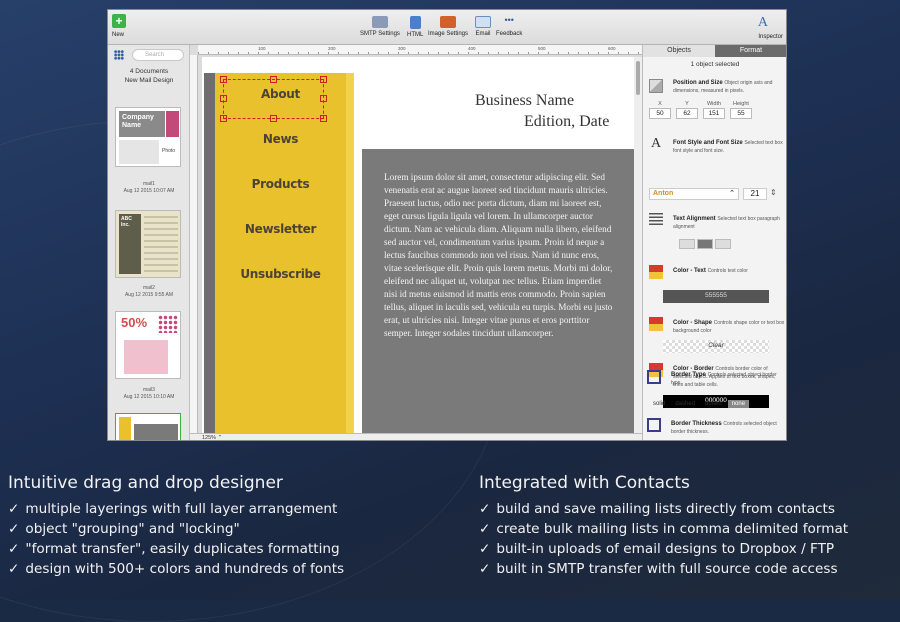  Describe the element at coordinates (524, 101) in the screenshot. I see `business-name: Business Name` at that location.